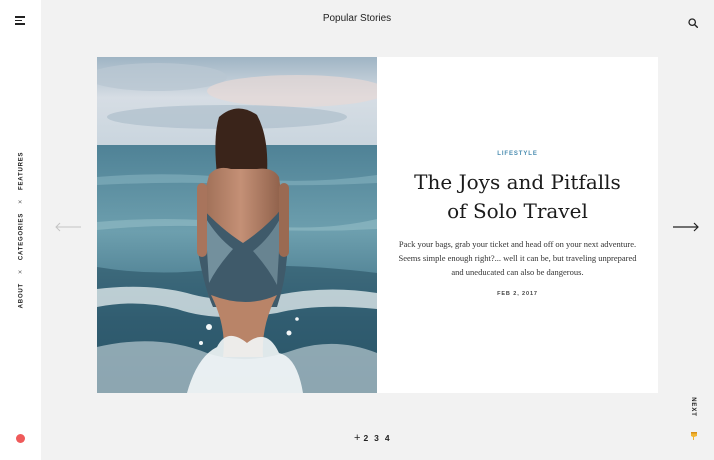 The image size is (714, 460). Describe the element at coordinates (21, 171) in the screenshot. I see `nav-item-features: FEATURES` at that location.